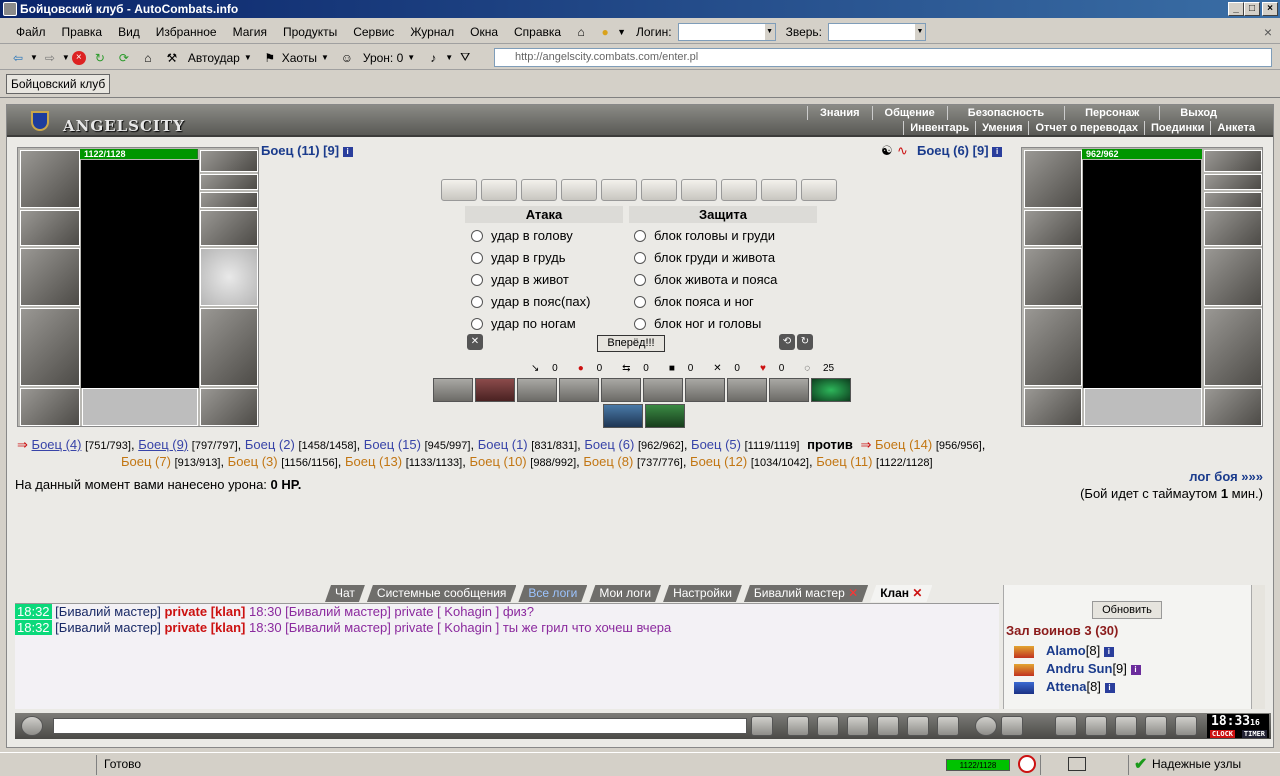 The width and height of the screenshot is (1280, 776). Describe the element at coordinates (229, 347) in the screenshot. I see `legs-slot` at that location.